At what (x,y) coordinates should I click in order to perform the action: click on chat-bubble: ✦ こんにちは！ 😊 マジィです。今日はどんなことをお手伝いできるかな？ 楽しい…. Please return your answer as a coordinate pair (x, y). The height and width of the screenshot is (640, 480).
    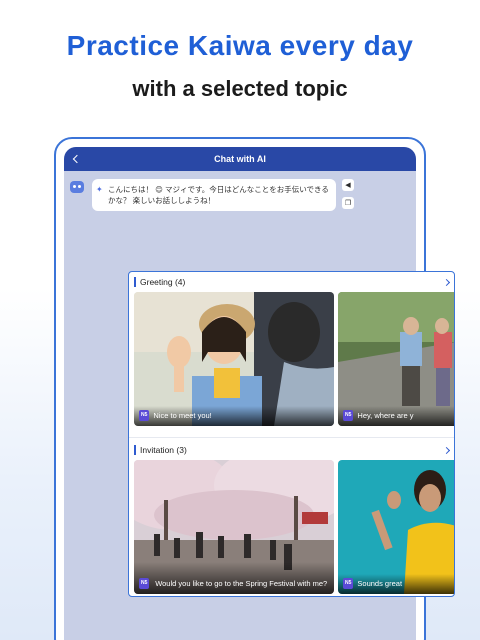
    Looking at the image, I should click on (214, 195).